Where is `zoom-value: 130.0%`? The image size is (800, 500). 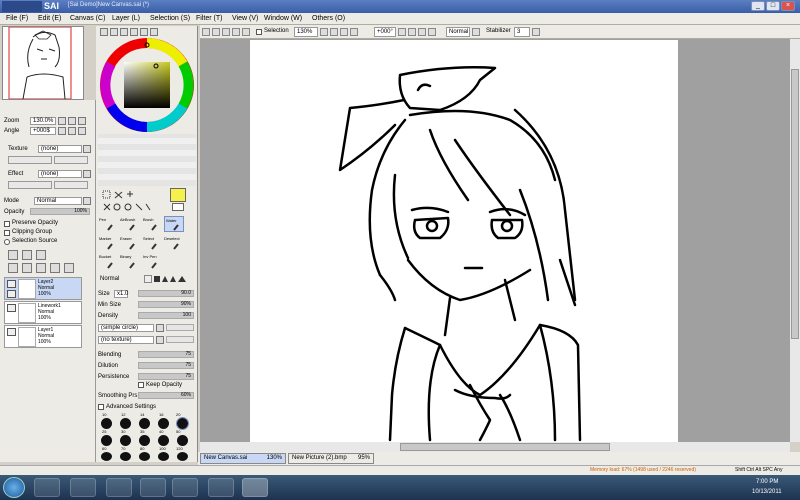
zoom-value: 130.0% is located at coordinates (43, 121).